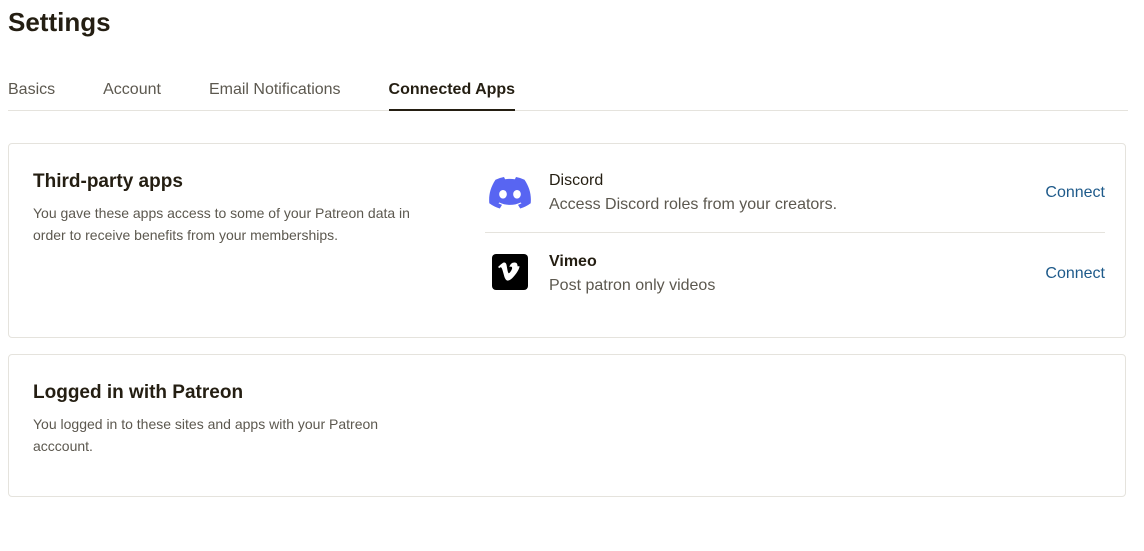 Image resolution: width=1144 pixels, height=551 pixels. I want to click on app-name-vimeo: Vimeo, so click(573, 261).